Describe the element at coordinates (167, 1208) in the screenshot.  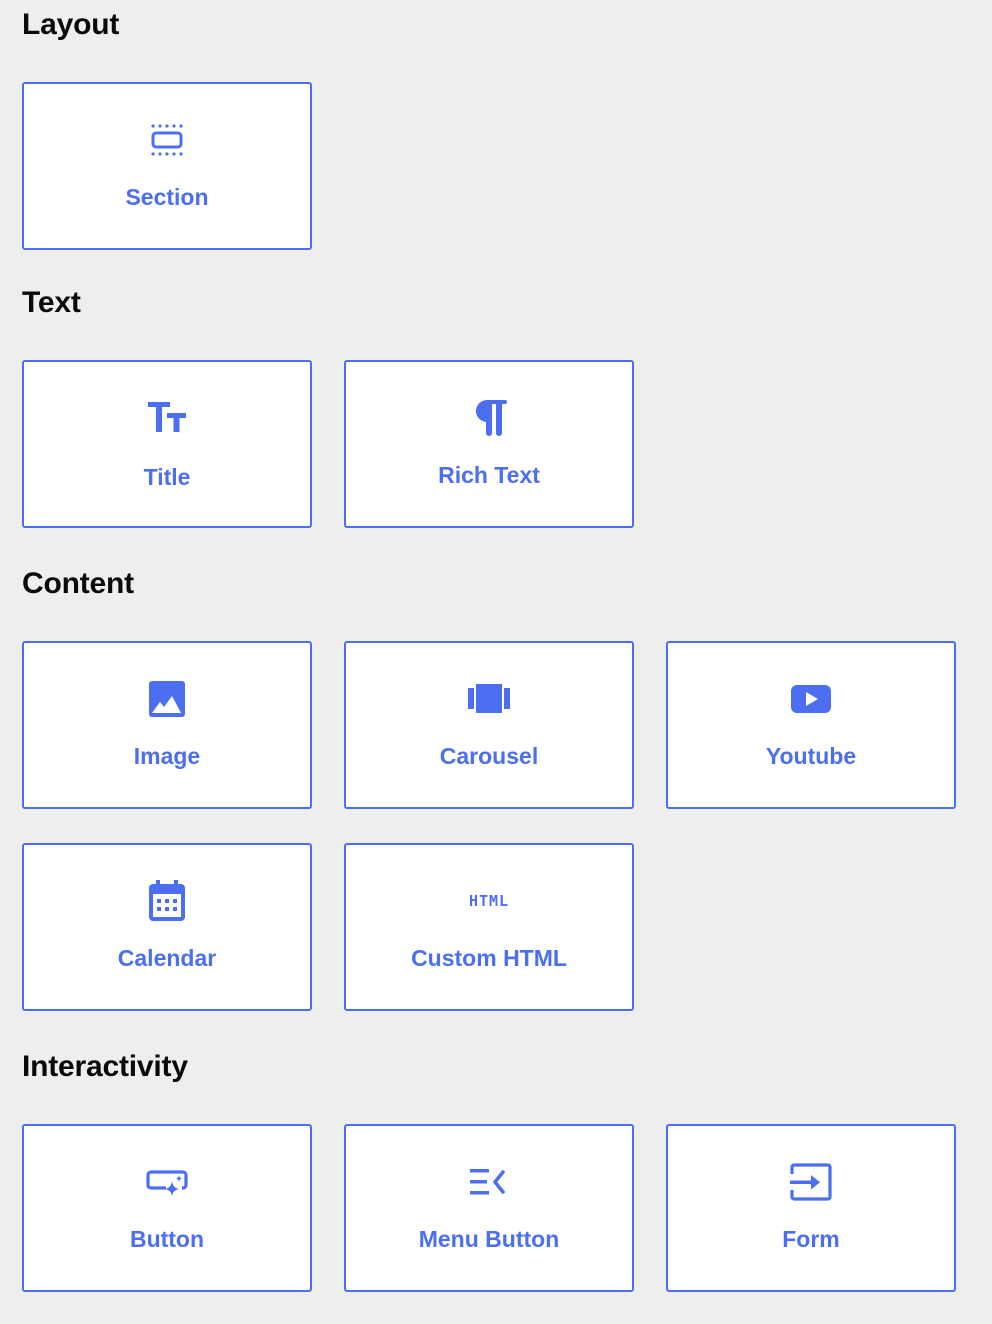
I see `component-card-button: Button` at that location.